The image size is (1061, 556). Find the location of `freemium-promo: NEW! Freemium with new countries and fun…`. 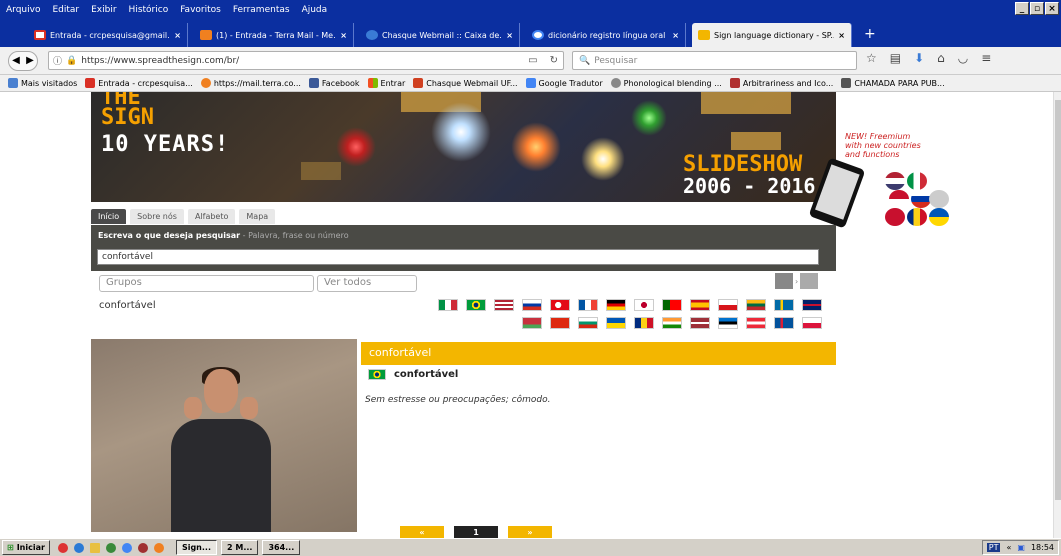

freemium-promo: NEW! Freemium with new countries and fun… is located at coordinates (883, 145).